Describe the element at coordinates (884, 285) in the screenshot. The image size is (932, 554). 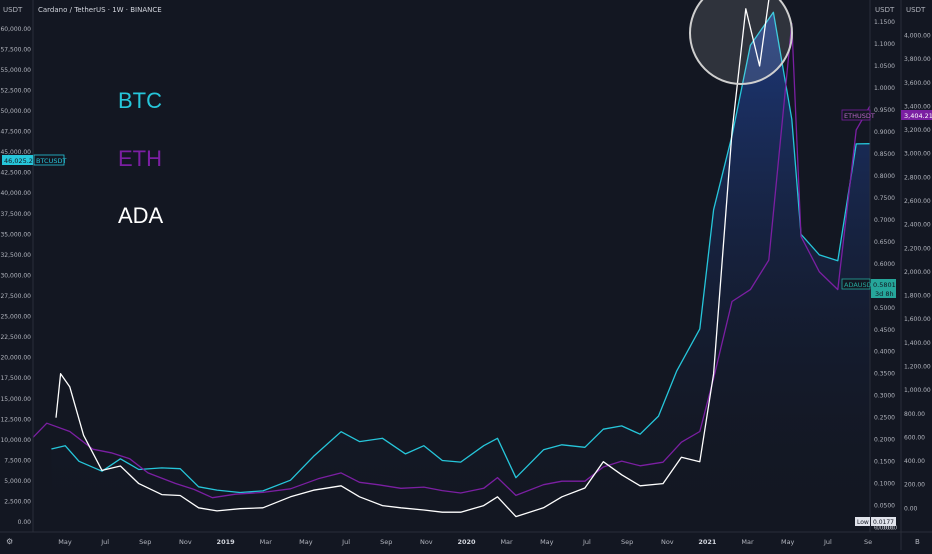
I see `ada-price-tag: 0.5801` at that location.